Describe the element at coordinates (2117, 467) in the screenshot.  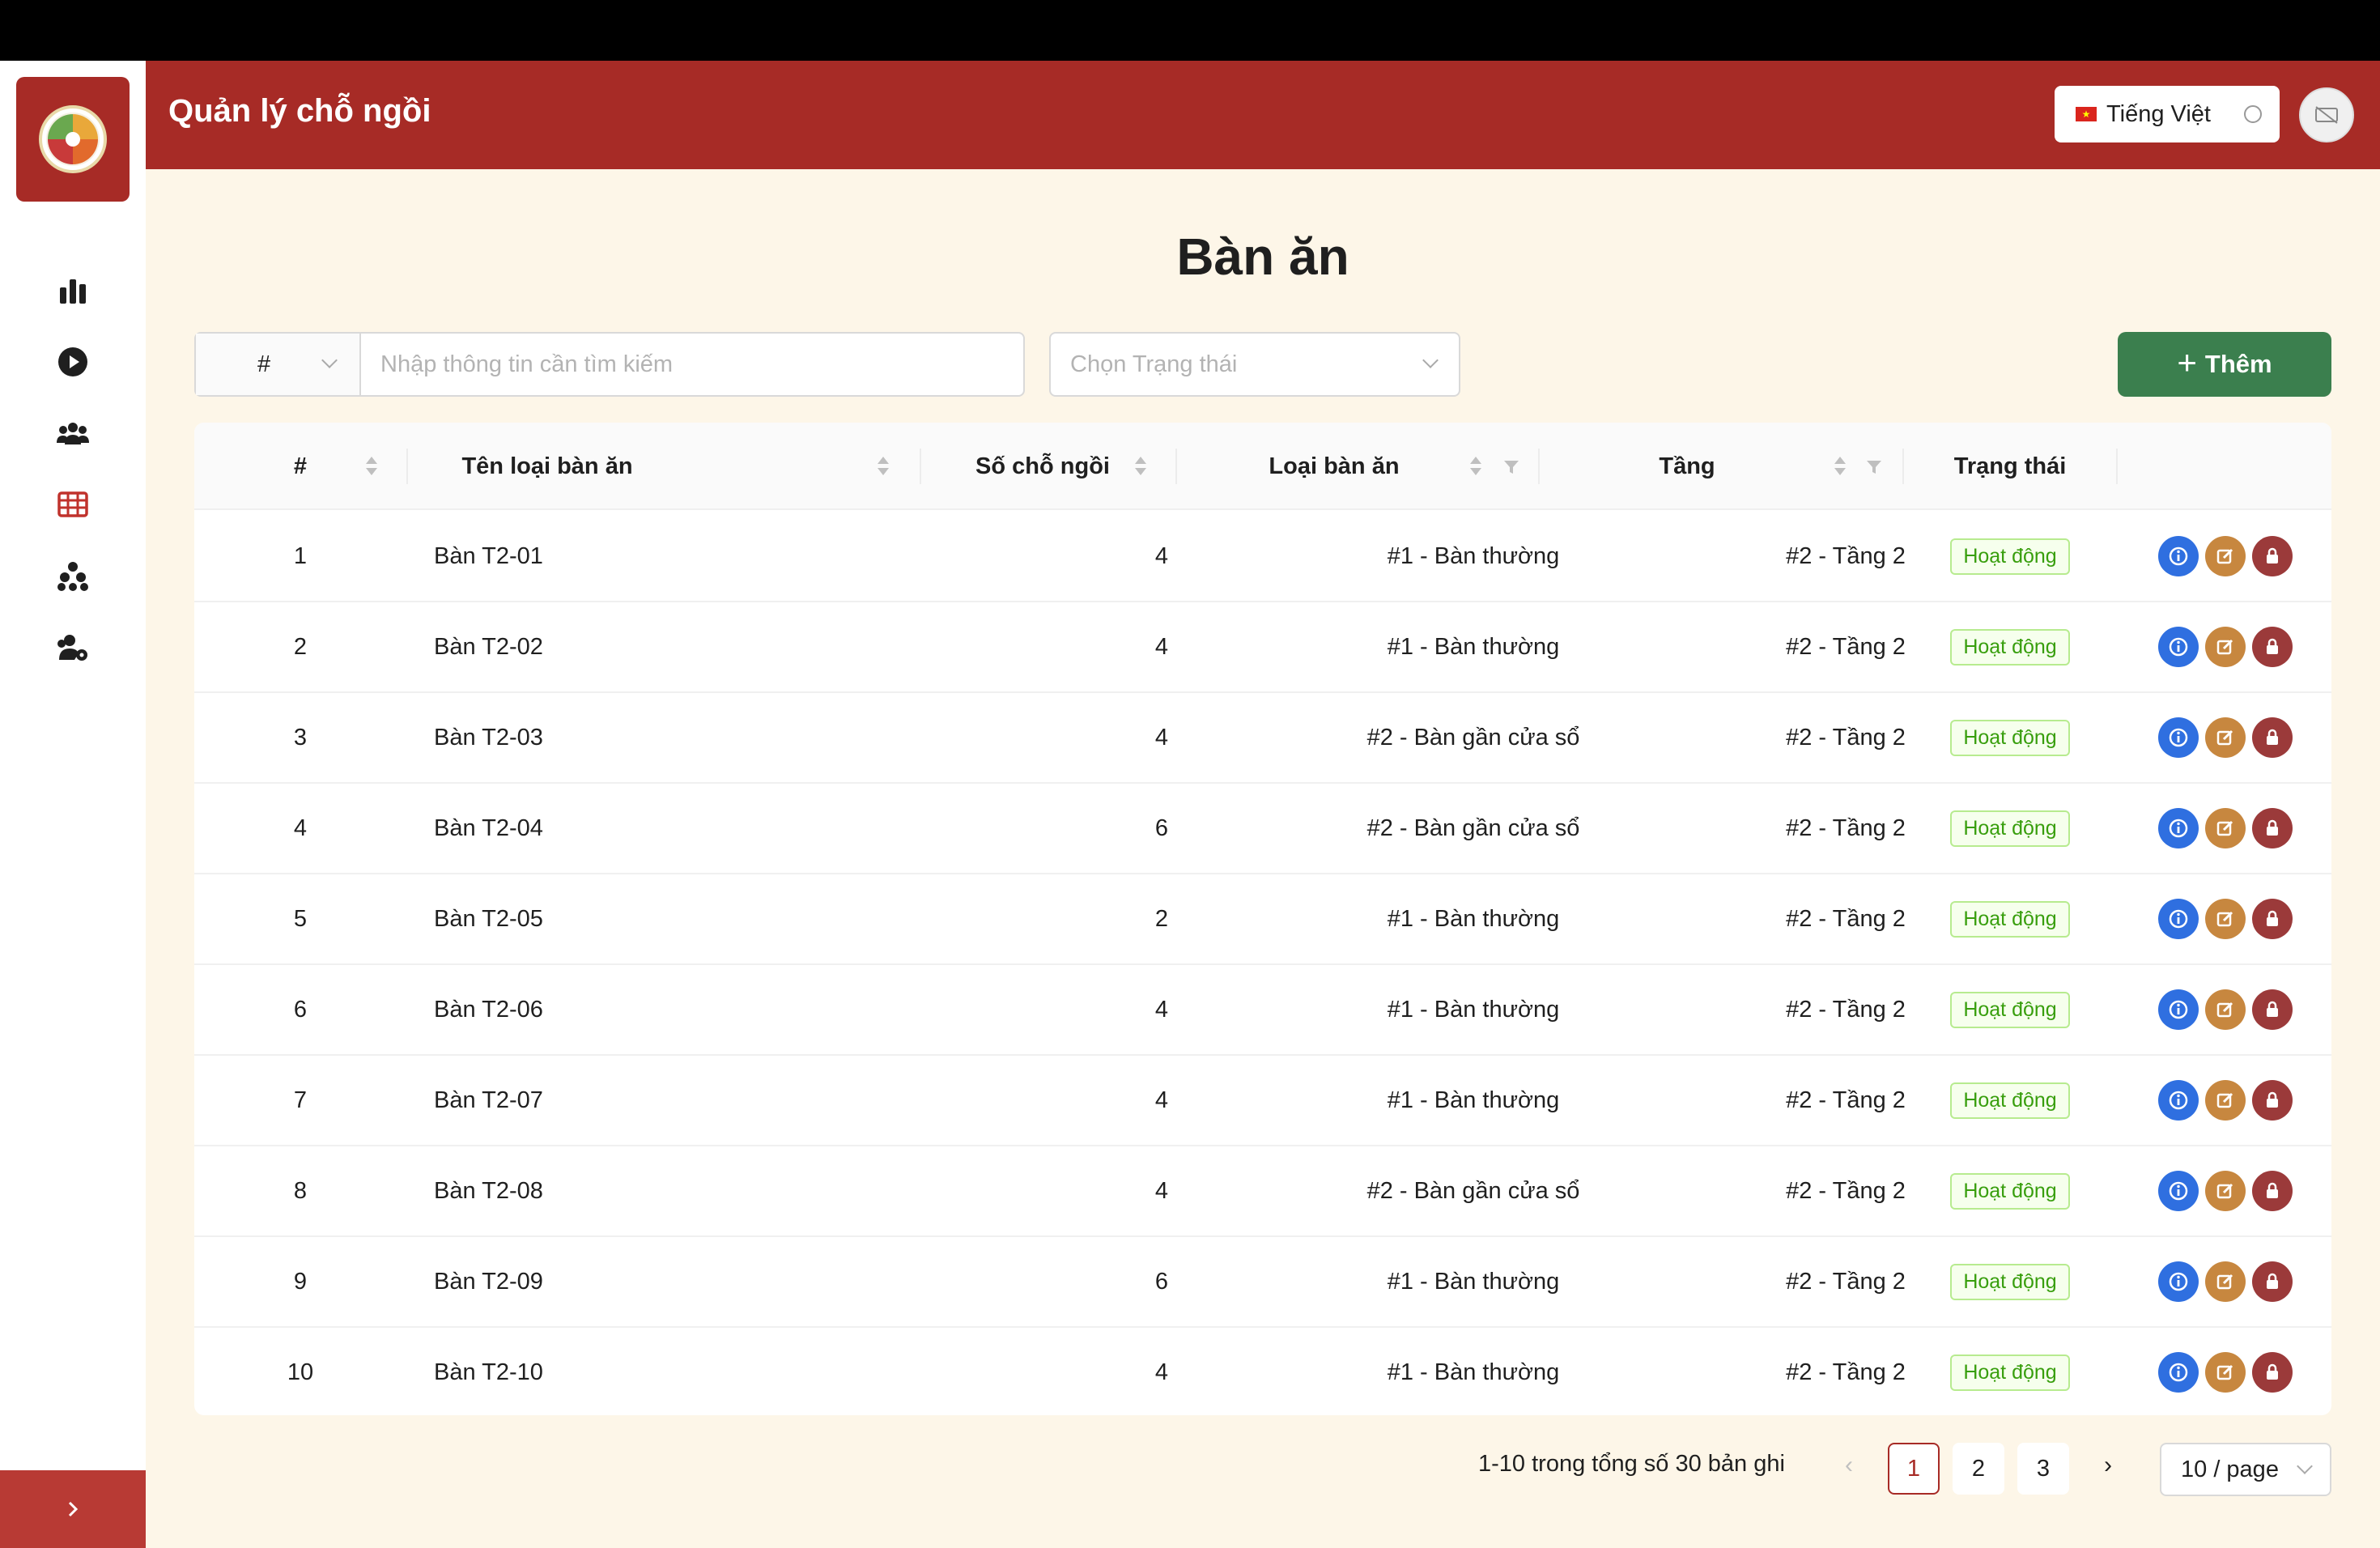
I see `column-divider` at that location.